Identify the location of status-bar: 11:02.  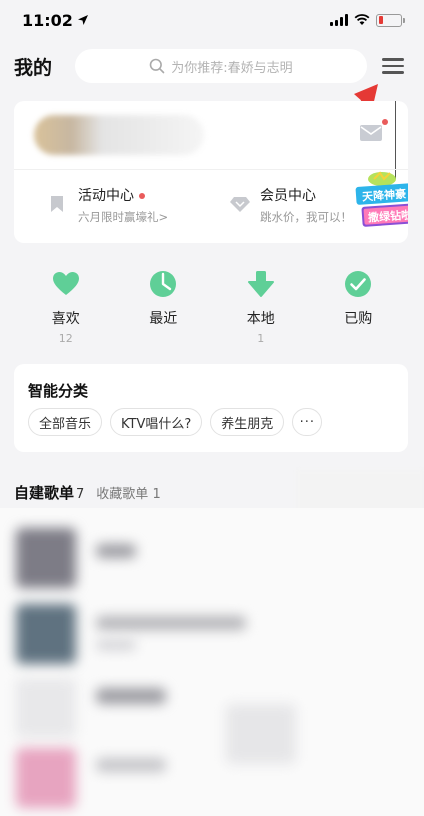
(212, 20).